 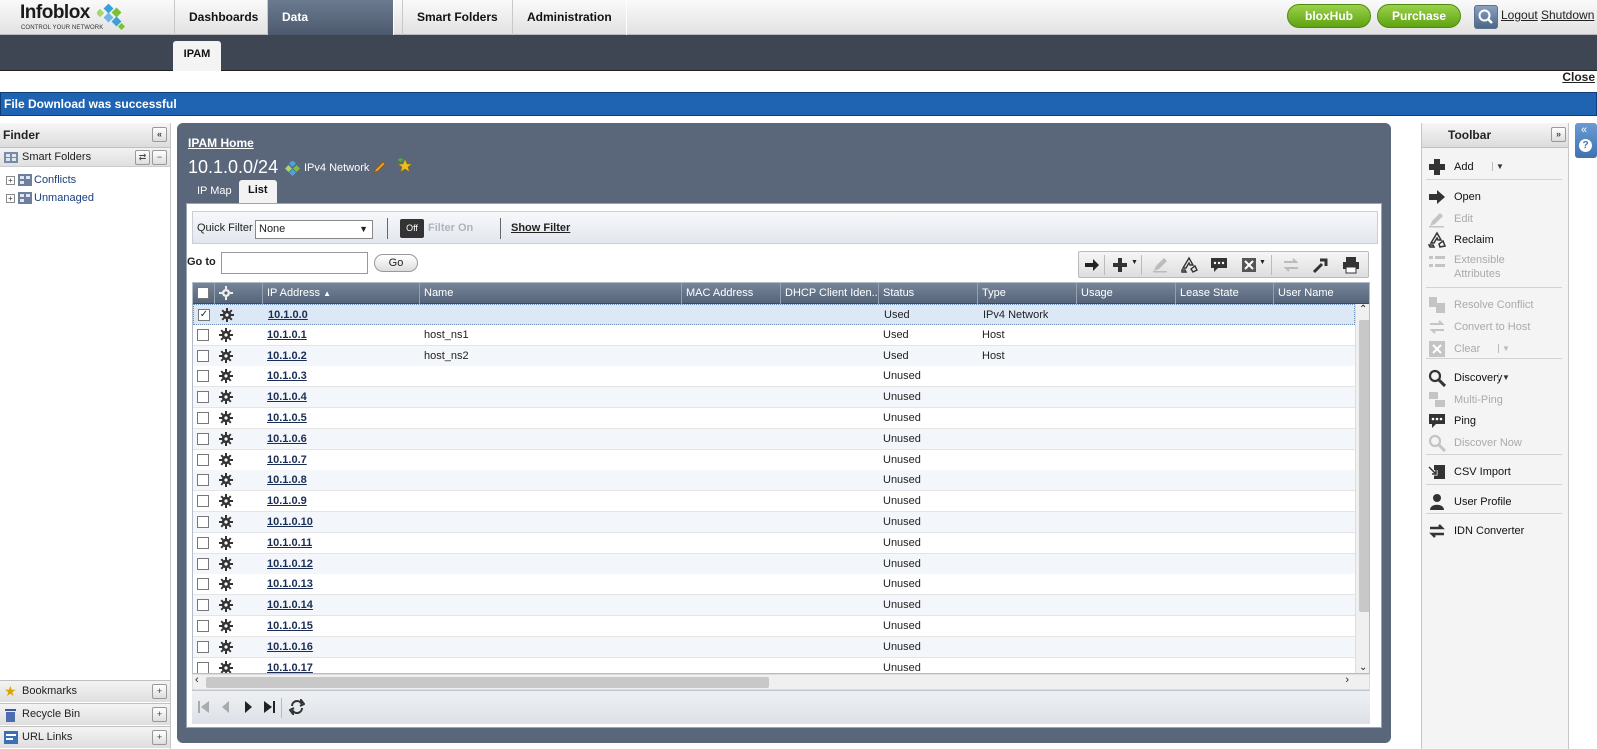 I want to click on export-icon, so click(x=1321, y=265).